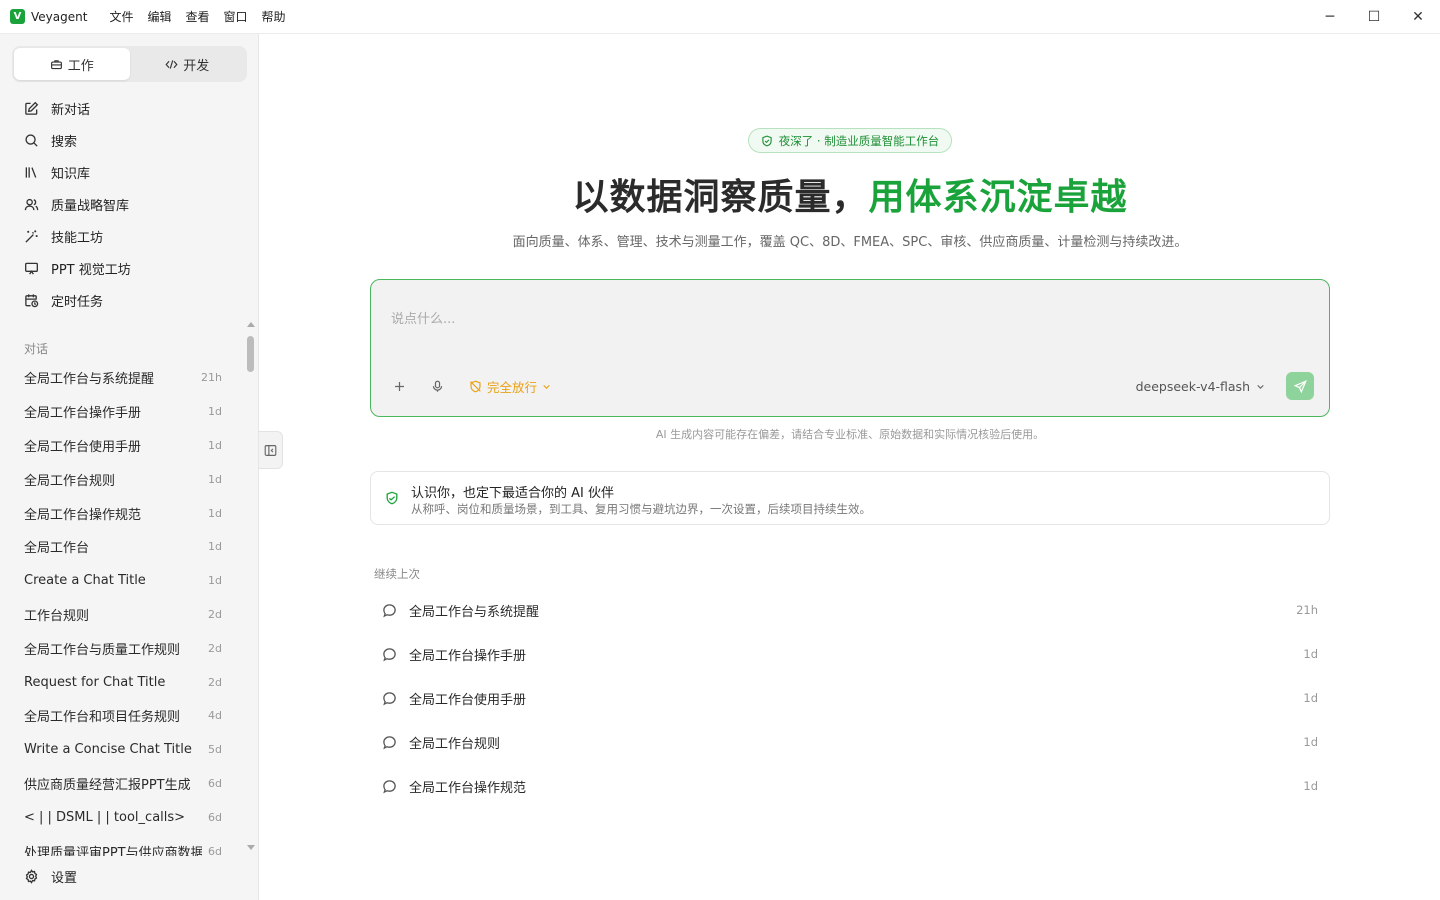 This screenshot has width=1440, height=900. I want to click on send-button, so click(1300, 386).